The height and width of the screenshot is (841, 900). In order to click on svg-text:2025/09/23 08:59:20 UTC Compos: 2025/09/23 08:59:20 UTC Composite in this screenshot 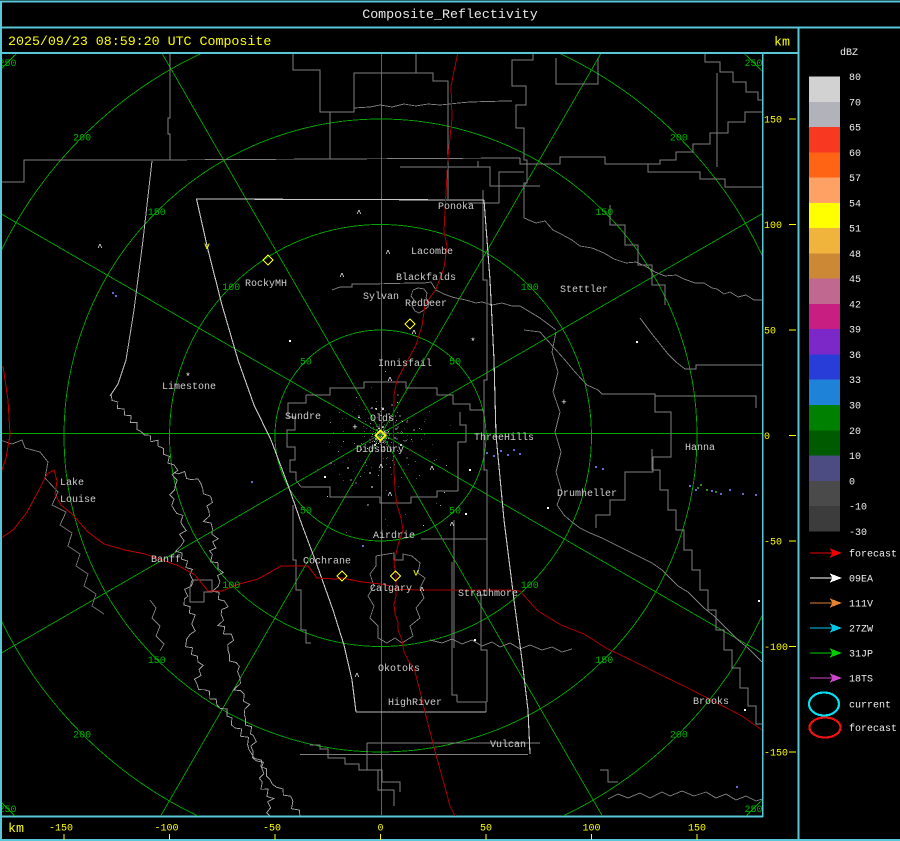, I will do `click(139, 41)`.